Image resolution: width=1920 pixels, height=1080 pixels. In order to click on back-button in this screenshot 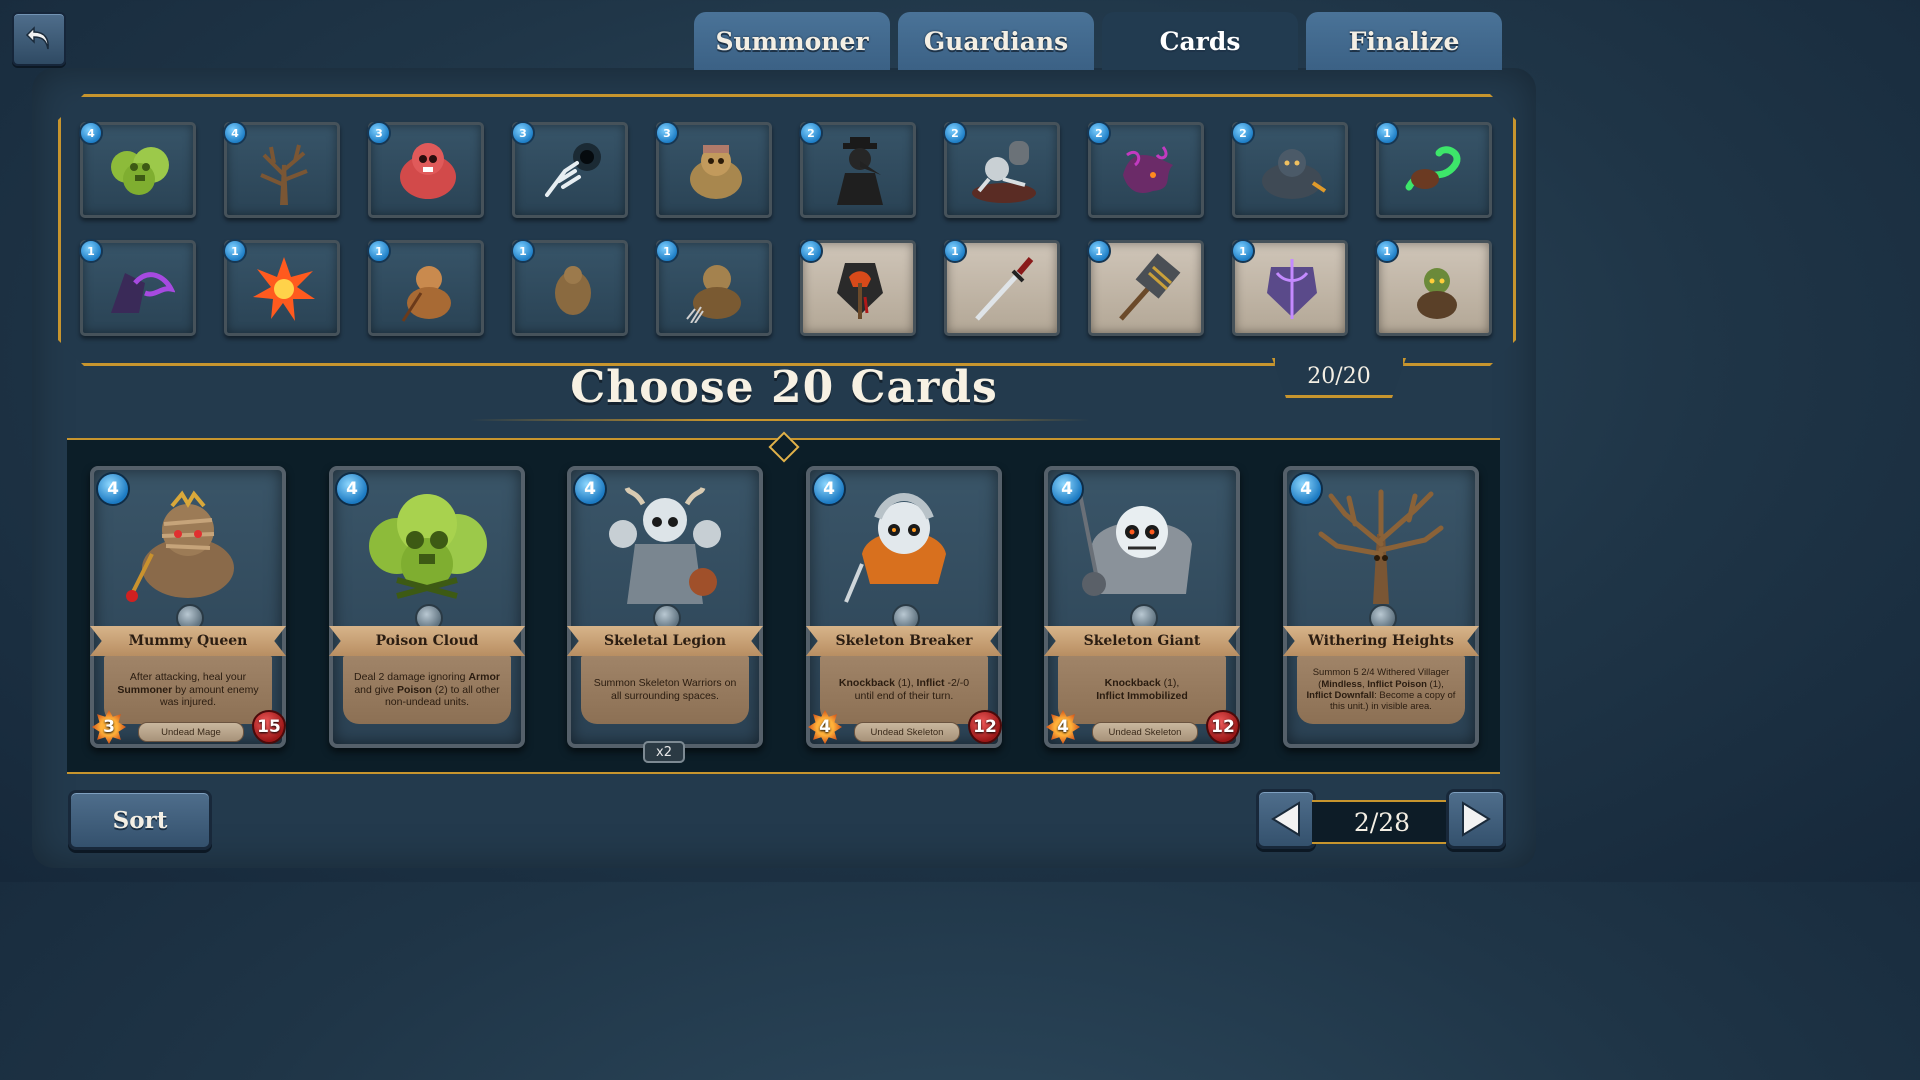, I will do `click(39, 39)`.